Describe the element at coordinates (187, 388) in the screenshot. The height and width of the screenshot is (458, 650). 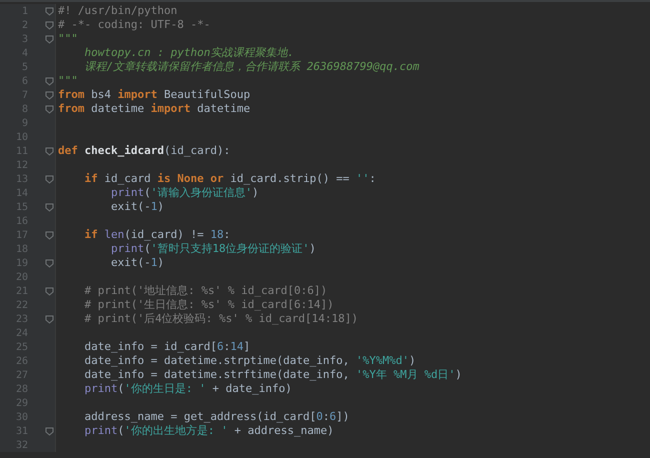
I see `code-line: print('你的生日是: ' + date_info)` at that location.